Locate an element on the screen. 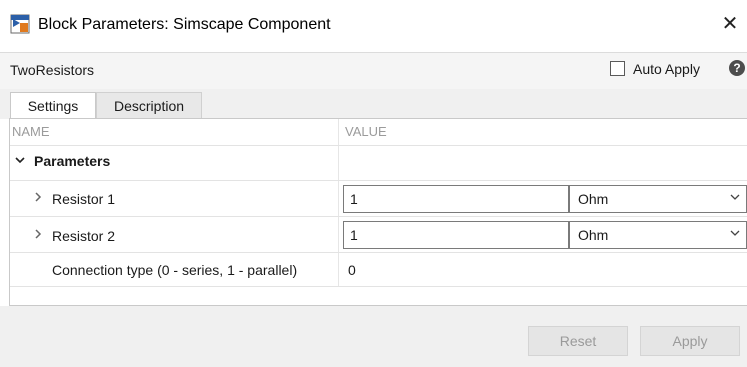 Image resolution: width=747 pixels, height=367 pixels. reset-button: Reset is located at coordinates (578, 341).